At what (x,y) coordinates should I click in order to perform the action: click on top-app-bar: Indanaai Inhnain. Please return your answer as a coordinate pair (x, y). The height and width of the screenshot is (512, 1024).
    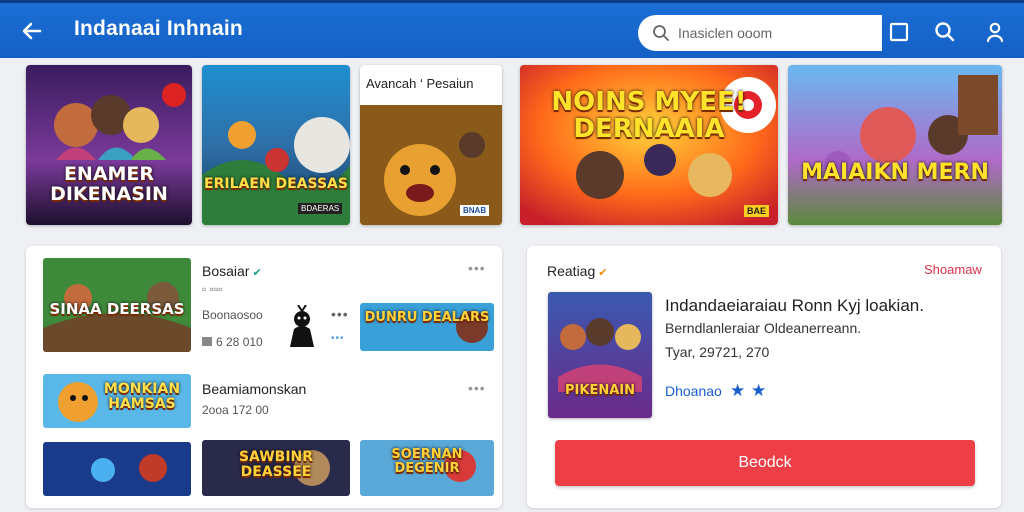
    Looking at the image, I should click on (512, 29).